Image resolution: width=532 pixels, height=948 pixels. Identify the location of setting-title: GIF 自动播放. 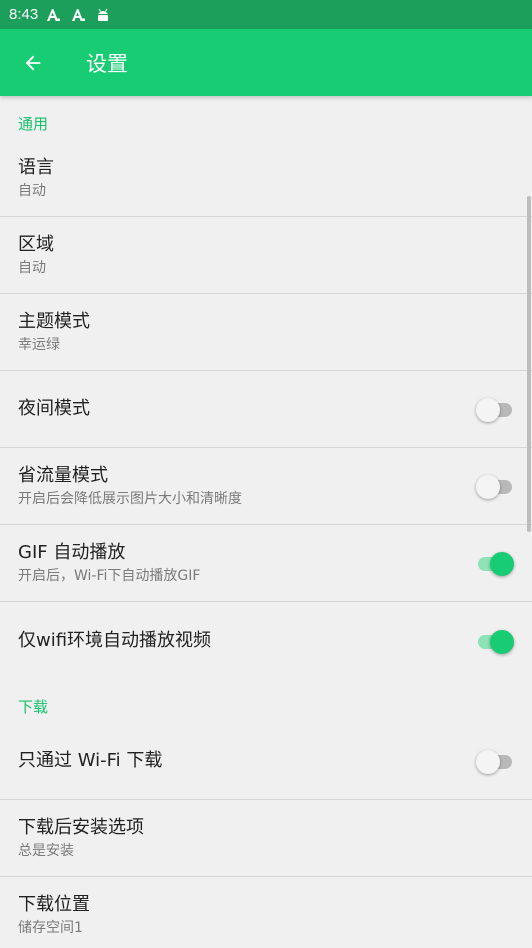
(72, 552).